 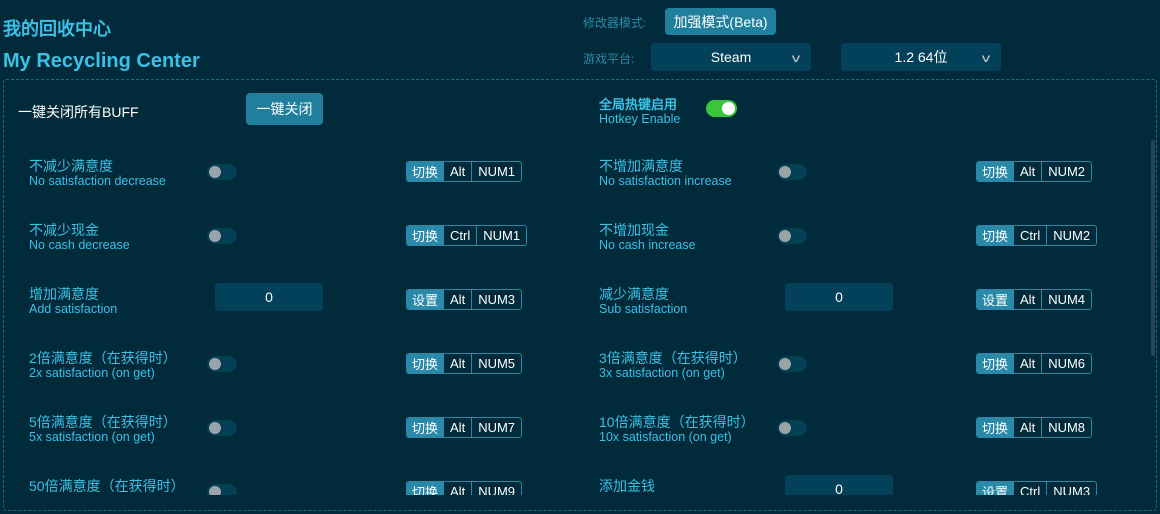 I want to click on option-label-zh: 3倍满意度（在获得时）, so click(x=673, y=358).